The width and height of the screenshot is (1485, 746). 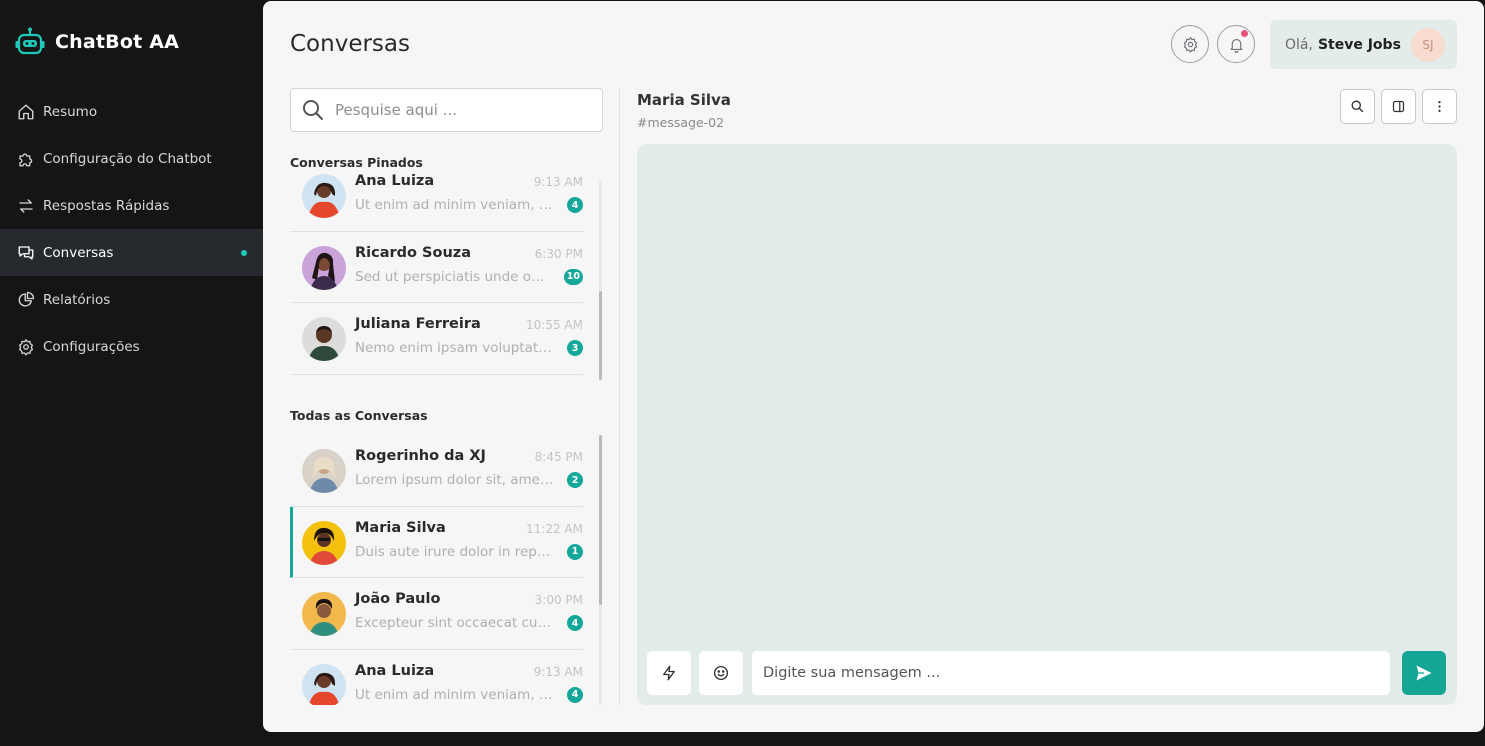 I want to click on notification-dot, so click(x=1244, y=33).